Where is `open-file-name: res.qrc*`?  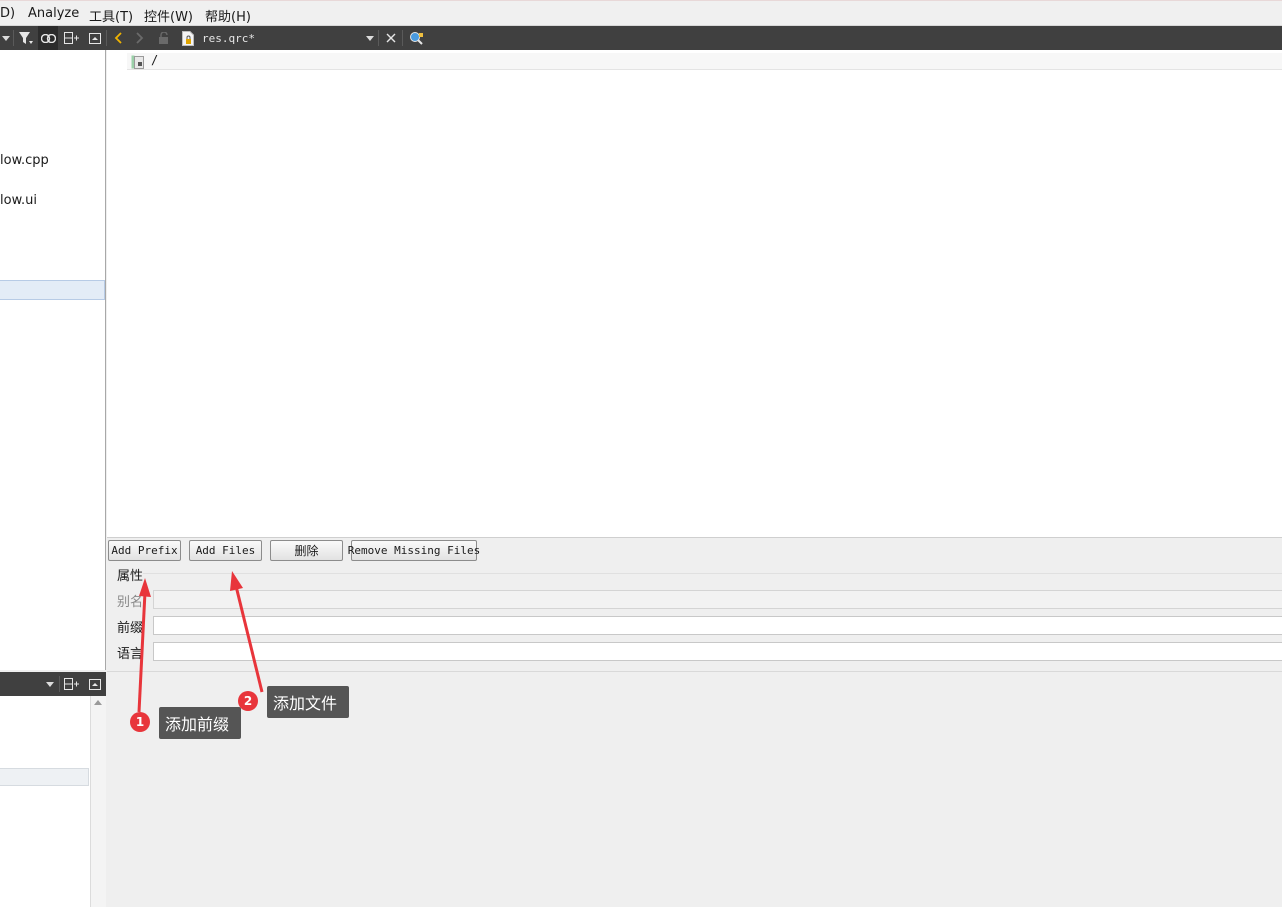
open-file-name: res.qrc* is located at coordinates (228, 38).